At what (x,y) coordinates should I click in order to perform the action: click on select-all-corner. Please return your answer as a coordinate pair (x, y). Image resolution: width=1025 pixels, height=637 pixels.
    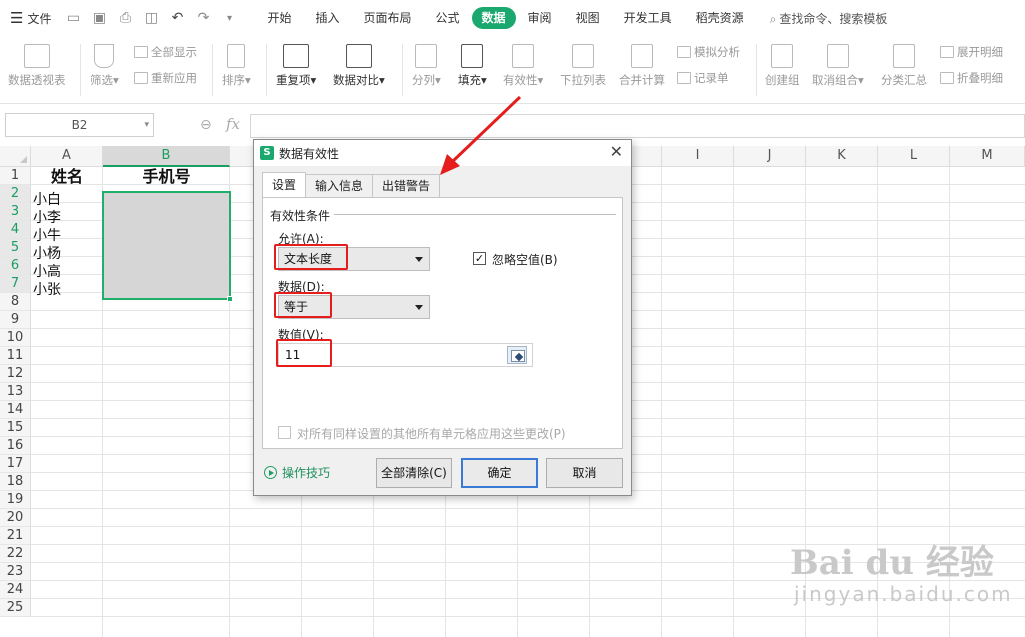
    Looking at the image, I should click on (15, 156).